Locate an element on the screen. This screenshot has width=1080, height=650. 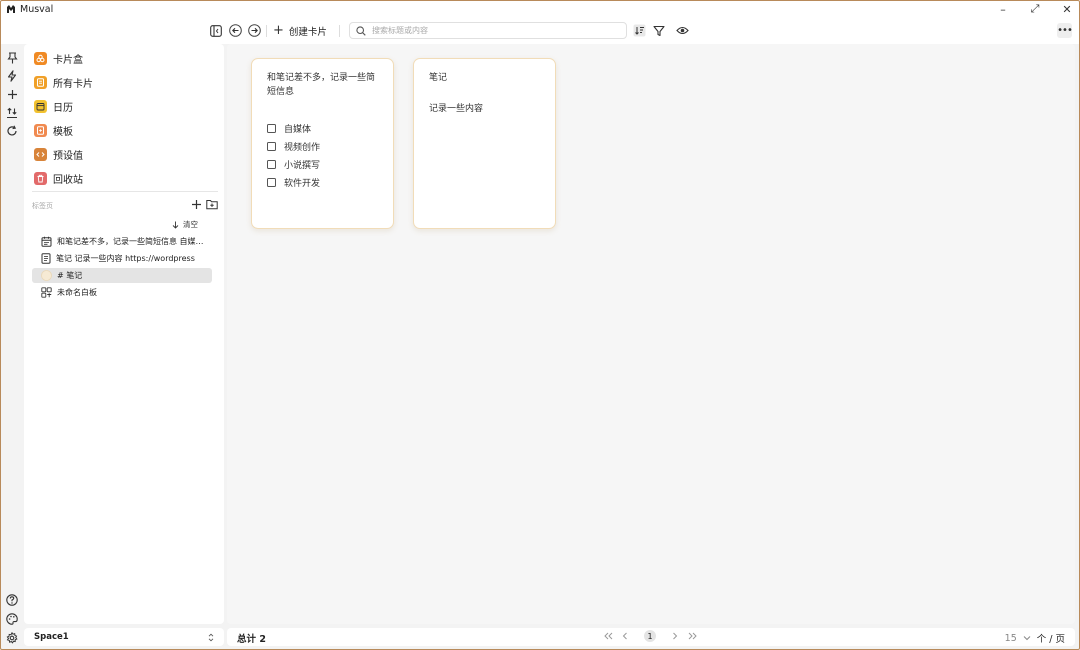
tab-item: 笔记 记录一些内容 https://wordpress is located at coordinates (122, 258).